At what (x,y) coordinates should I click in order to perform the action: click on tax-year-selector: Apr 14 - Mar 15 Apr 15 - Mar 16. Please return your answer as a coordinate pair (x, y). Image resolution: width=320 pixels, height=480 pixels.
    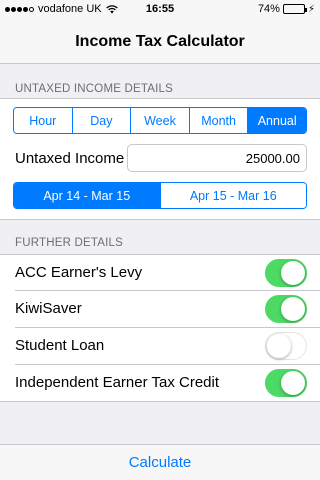
    Looking at the image, I should click on (160, 195).